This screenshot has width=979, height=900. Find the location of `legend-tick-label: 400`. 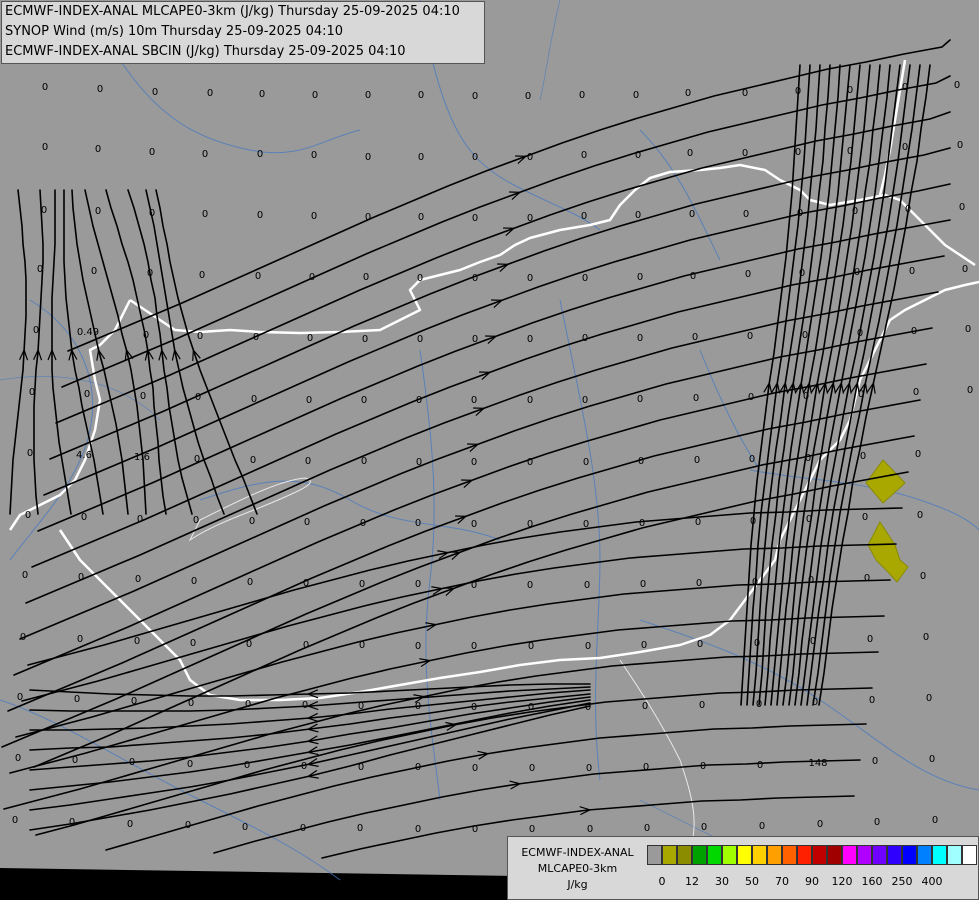

legend-tick-label: 400 is located at coordinates (932, 881).